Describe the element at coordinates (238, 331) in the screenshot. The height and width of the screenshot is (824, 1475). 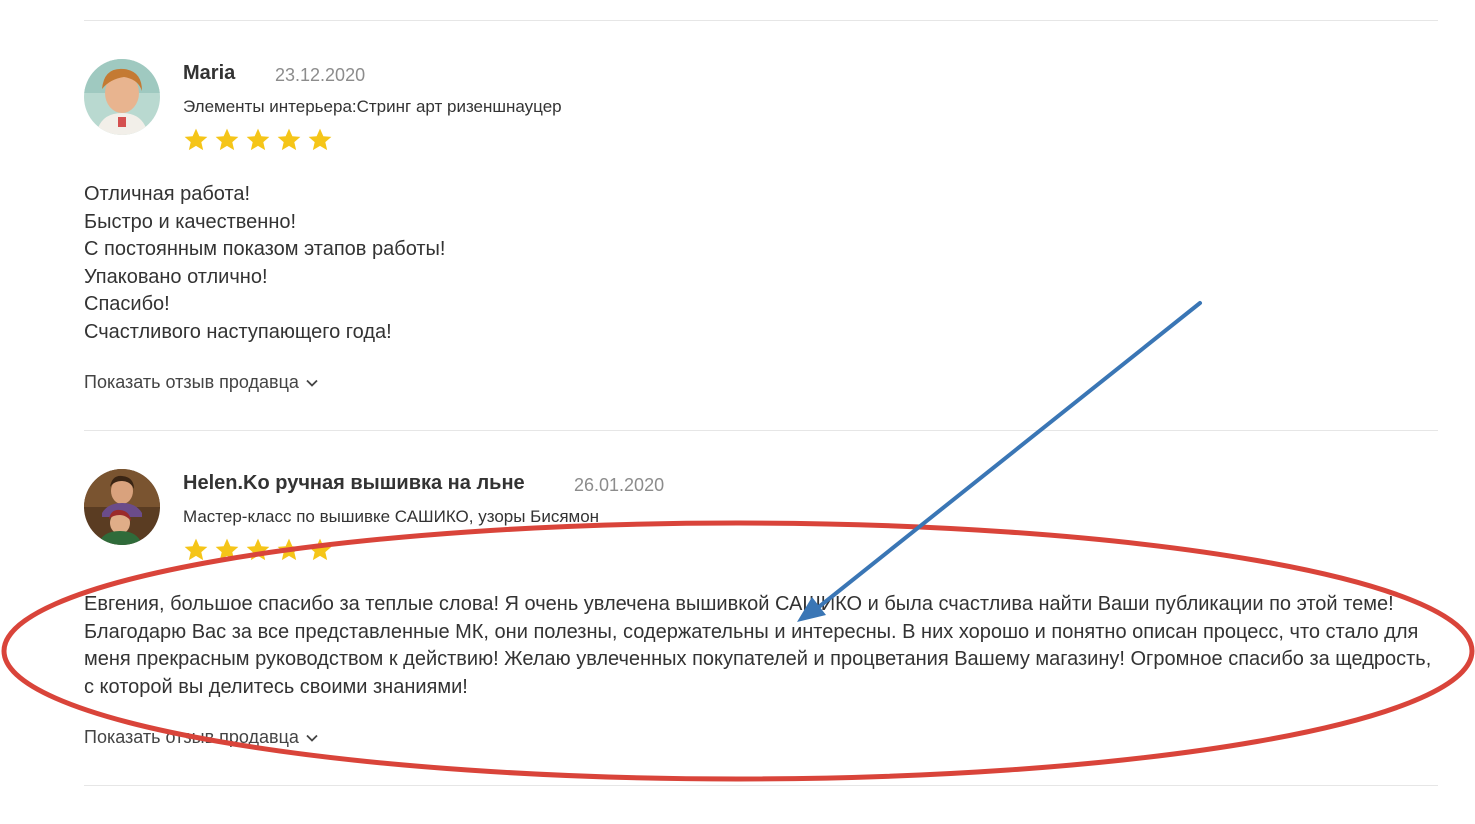
I see `review-text-line: Счастливого наступающего года!` at that location.